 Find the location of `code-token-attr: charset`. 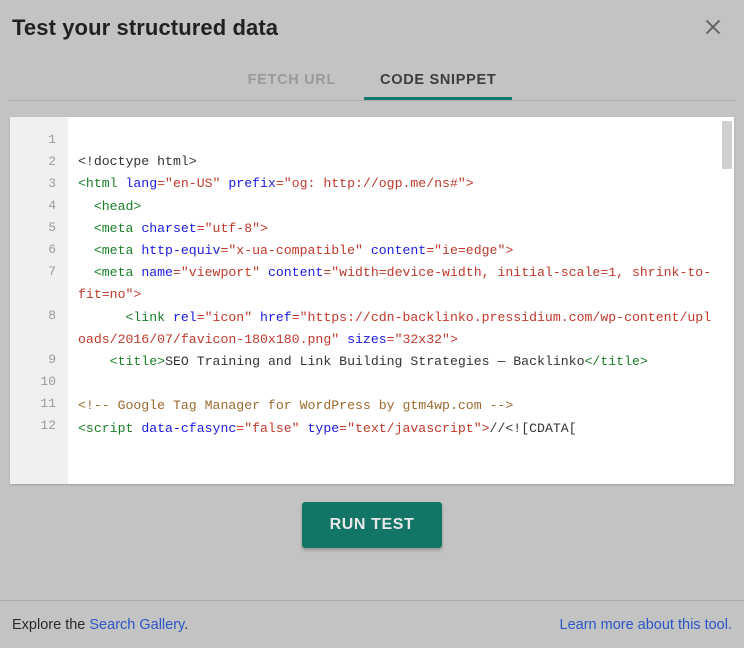

code-token-attr: charset is located at coordinates (169, 228).